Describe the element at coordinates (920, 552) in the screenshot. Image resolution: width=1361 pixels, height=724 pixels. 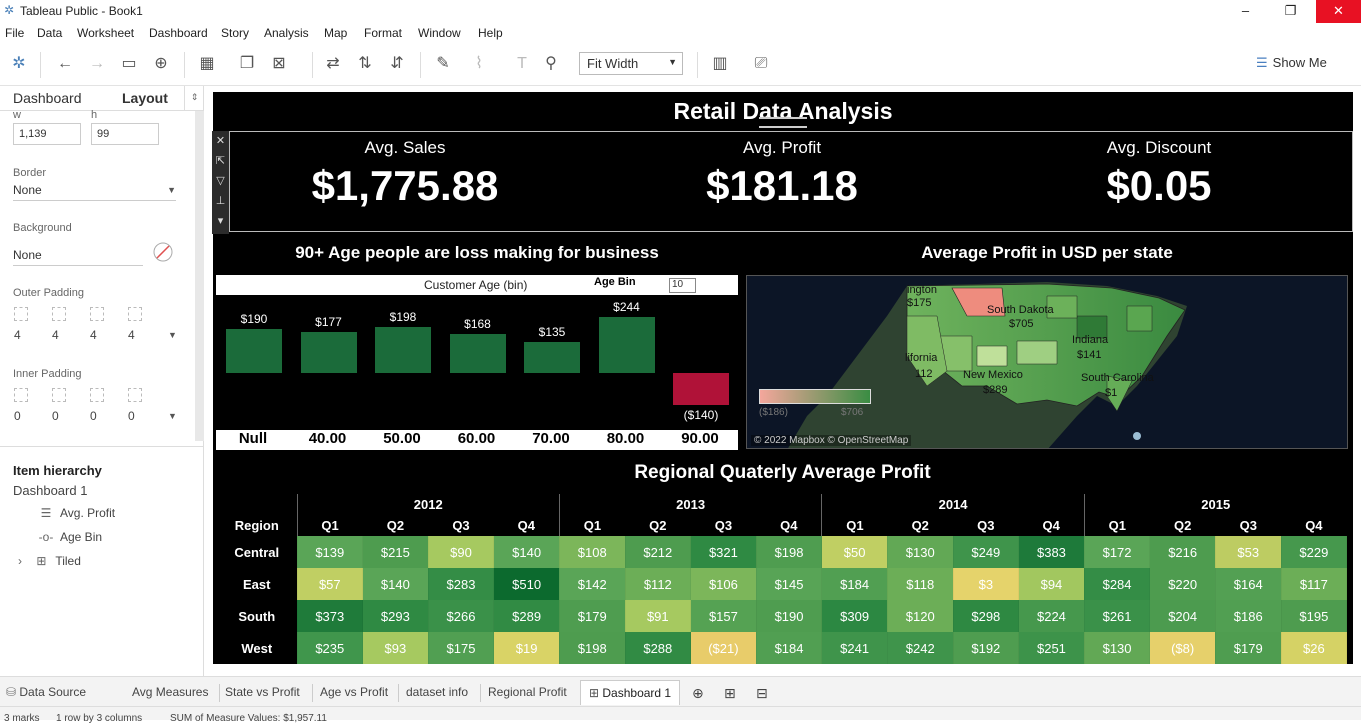
I see `profit-cell: $130` at that location.